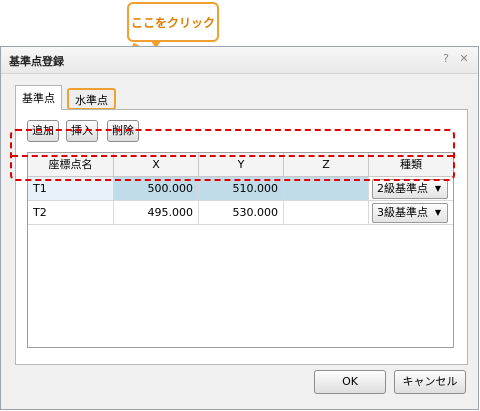  What do you see at coordinates (402, 212) in the screenshot?
I see `dropdown-value: 3級基準点` at bounding box center [402, 212].